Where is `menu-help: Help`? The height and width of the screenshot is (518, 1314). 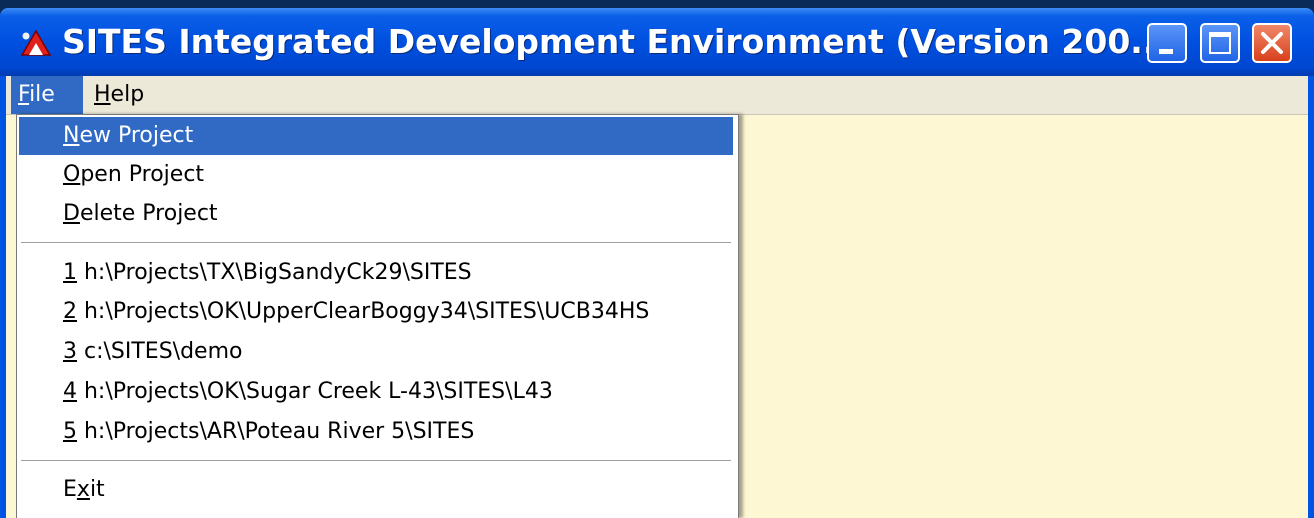
menu-help: Help is located at coordinates (122, 95).